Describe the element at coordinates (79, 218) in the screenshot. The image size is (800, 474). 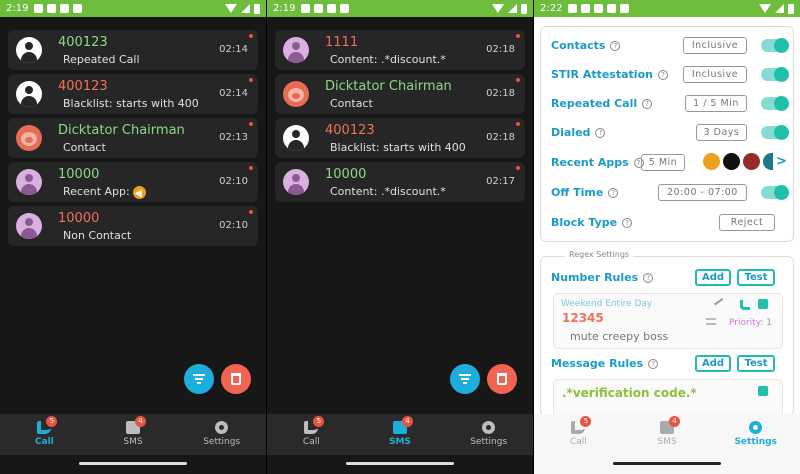
I see `caller-number: 10000` at that location.